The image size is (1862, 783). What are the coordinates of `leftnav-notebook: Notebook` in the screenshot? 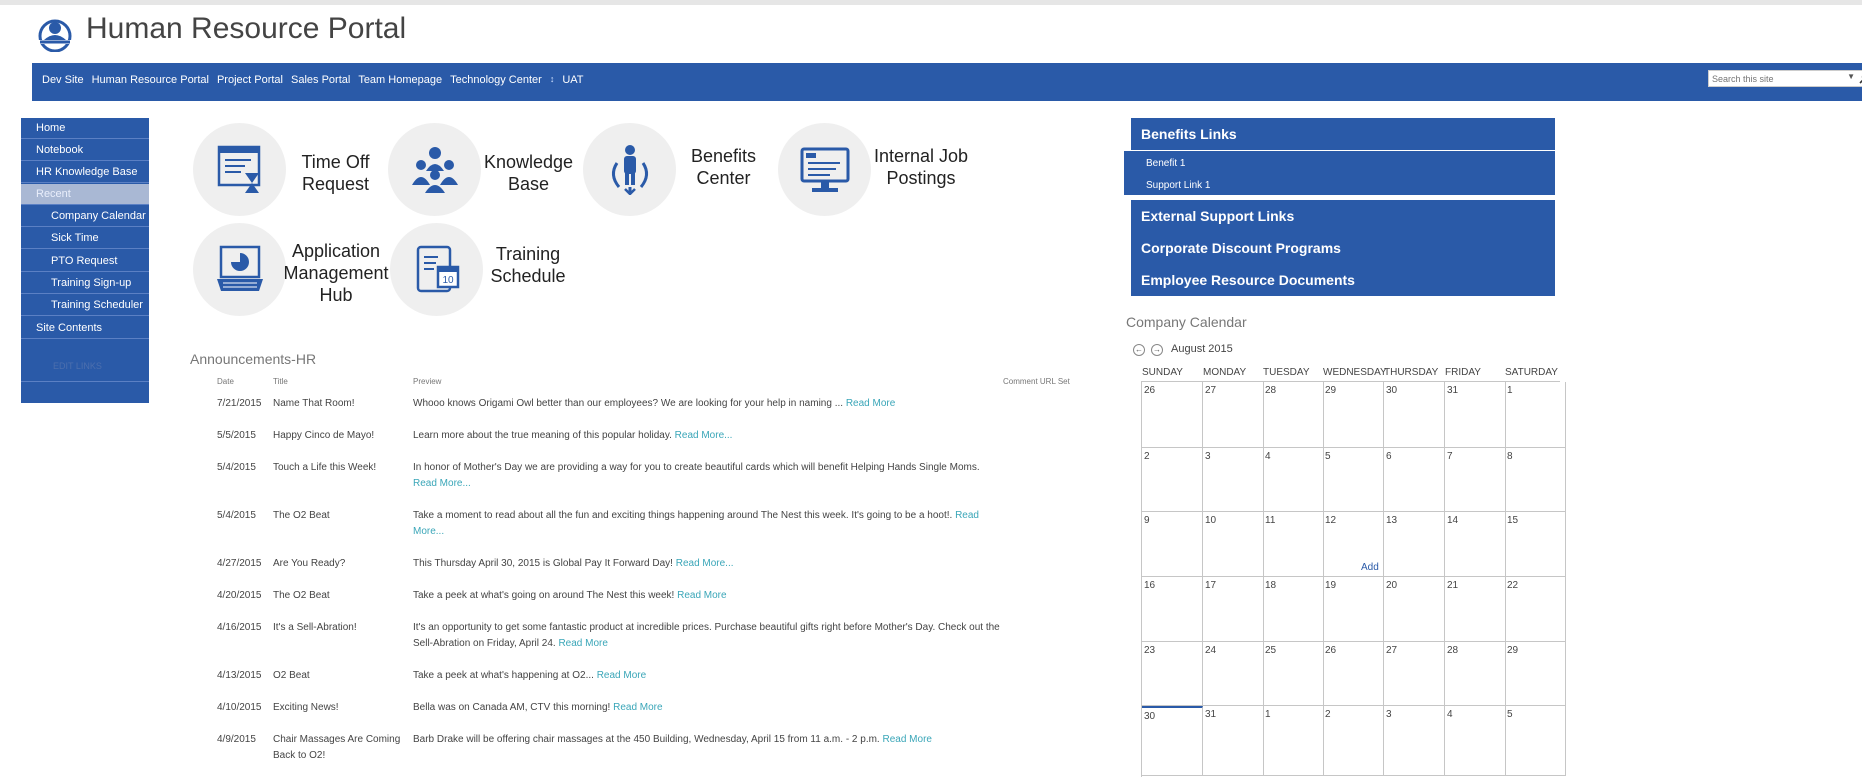 It's located at (85, 150).